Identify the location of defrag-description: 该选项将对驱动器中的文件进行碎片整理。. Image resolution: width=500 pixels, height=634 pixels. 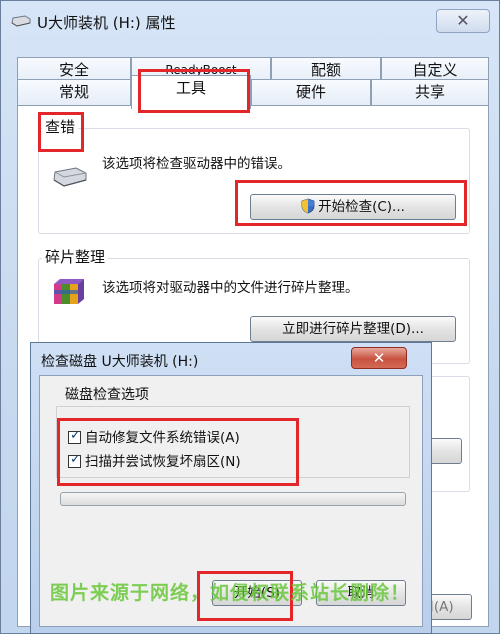
(230, 288).